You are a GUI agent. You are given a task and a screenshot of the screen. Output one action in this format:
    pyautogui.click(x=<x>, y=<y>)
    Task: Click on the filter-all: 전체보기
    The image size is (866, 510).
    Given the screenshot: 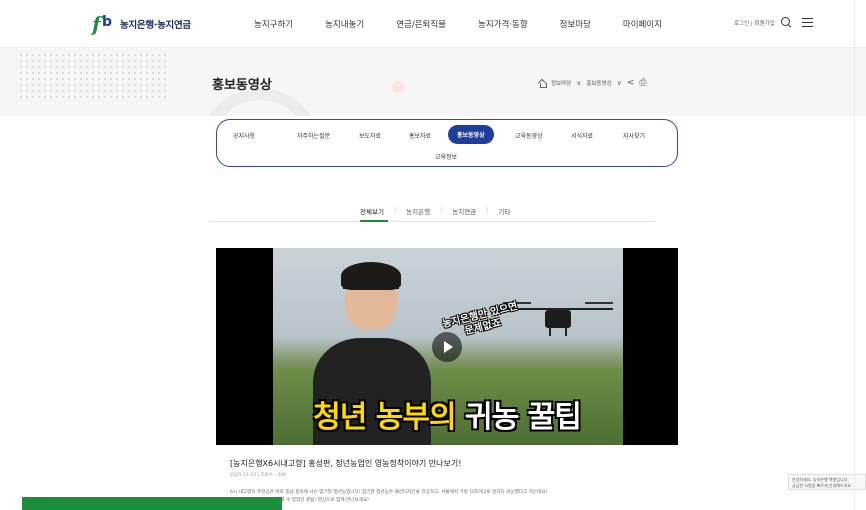 What is the action you would take?
    pyautogui.click(x=372, y=211)
    